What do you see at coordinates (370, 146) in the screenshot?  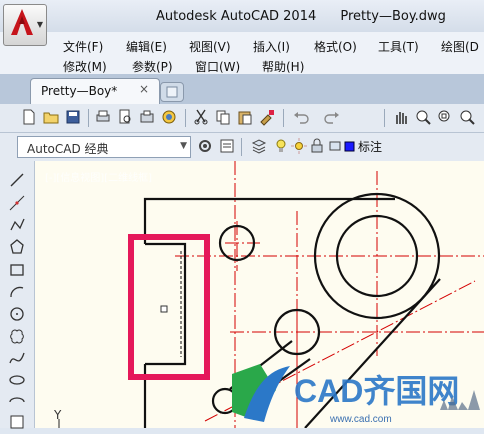 I see `current-layer-name: 标注` at bounding box center [370, 146].